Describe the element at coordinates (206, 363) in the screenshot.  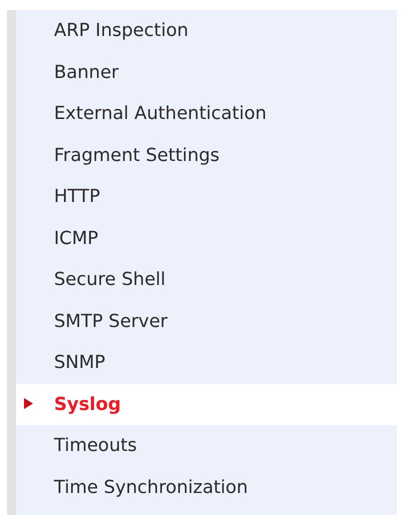
I see `menu-item: SNMP` at that location.